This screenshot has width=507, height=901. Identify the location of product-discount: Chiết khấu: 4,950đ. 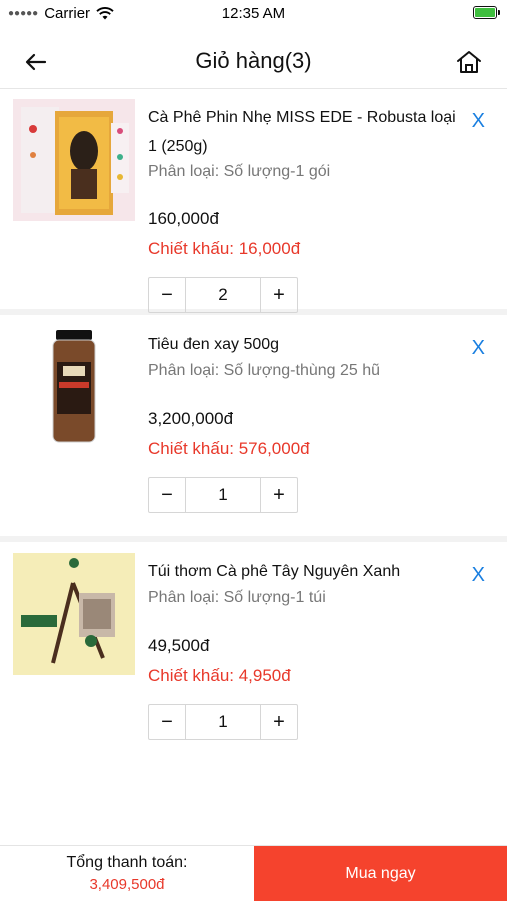
(219, 675).